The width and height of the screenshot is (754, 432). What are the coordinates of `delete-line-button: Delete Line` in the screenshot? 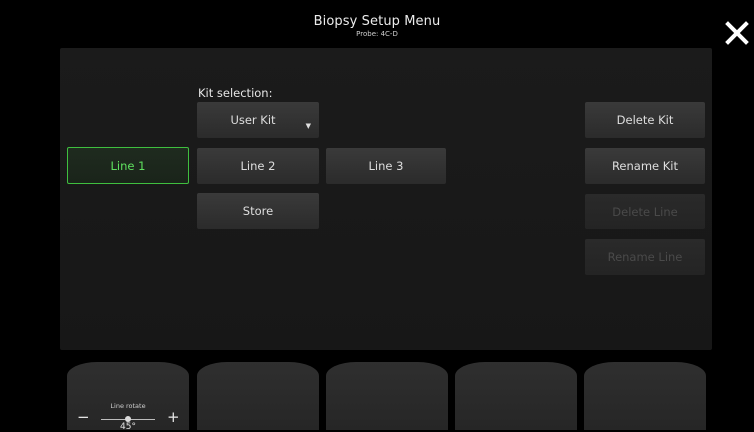 It's located at (645, 211).